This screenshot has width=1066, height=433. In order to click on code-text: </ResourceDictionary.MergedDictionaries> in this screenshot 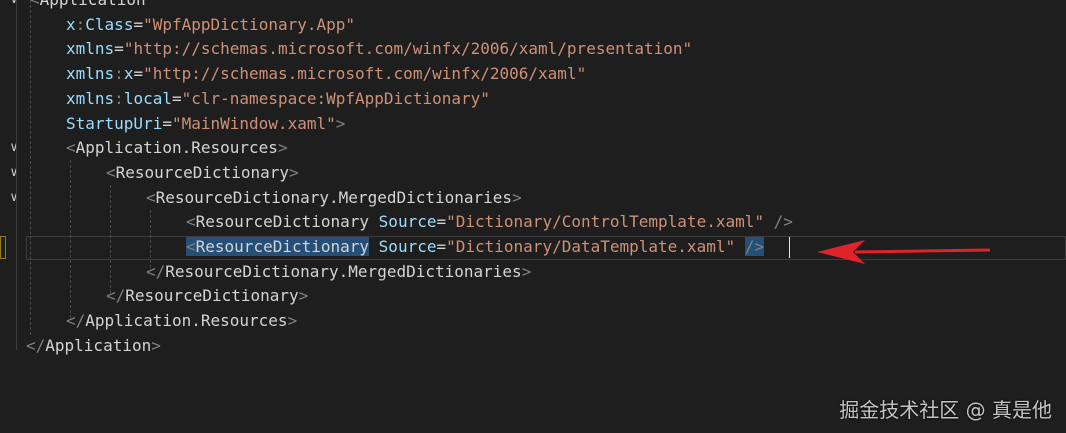, I will do `click(338, 272)`.